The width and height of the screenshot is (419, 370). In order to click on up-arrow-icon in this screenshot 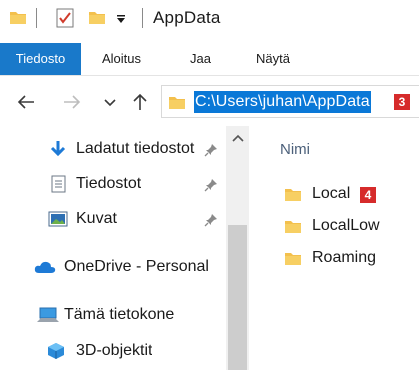, I will do `click(140, 102)`.